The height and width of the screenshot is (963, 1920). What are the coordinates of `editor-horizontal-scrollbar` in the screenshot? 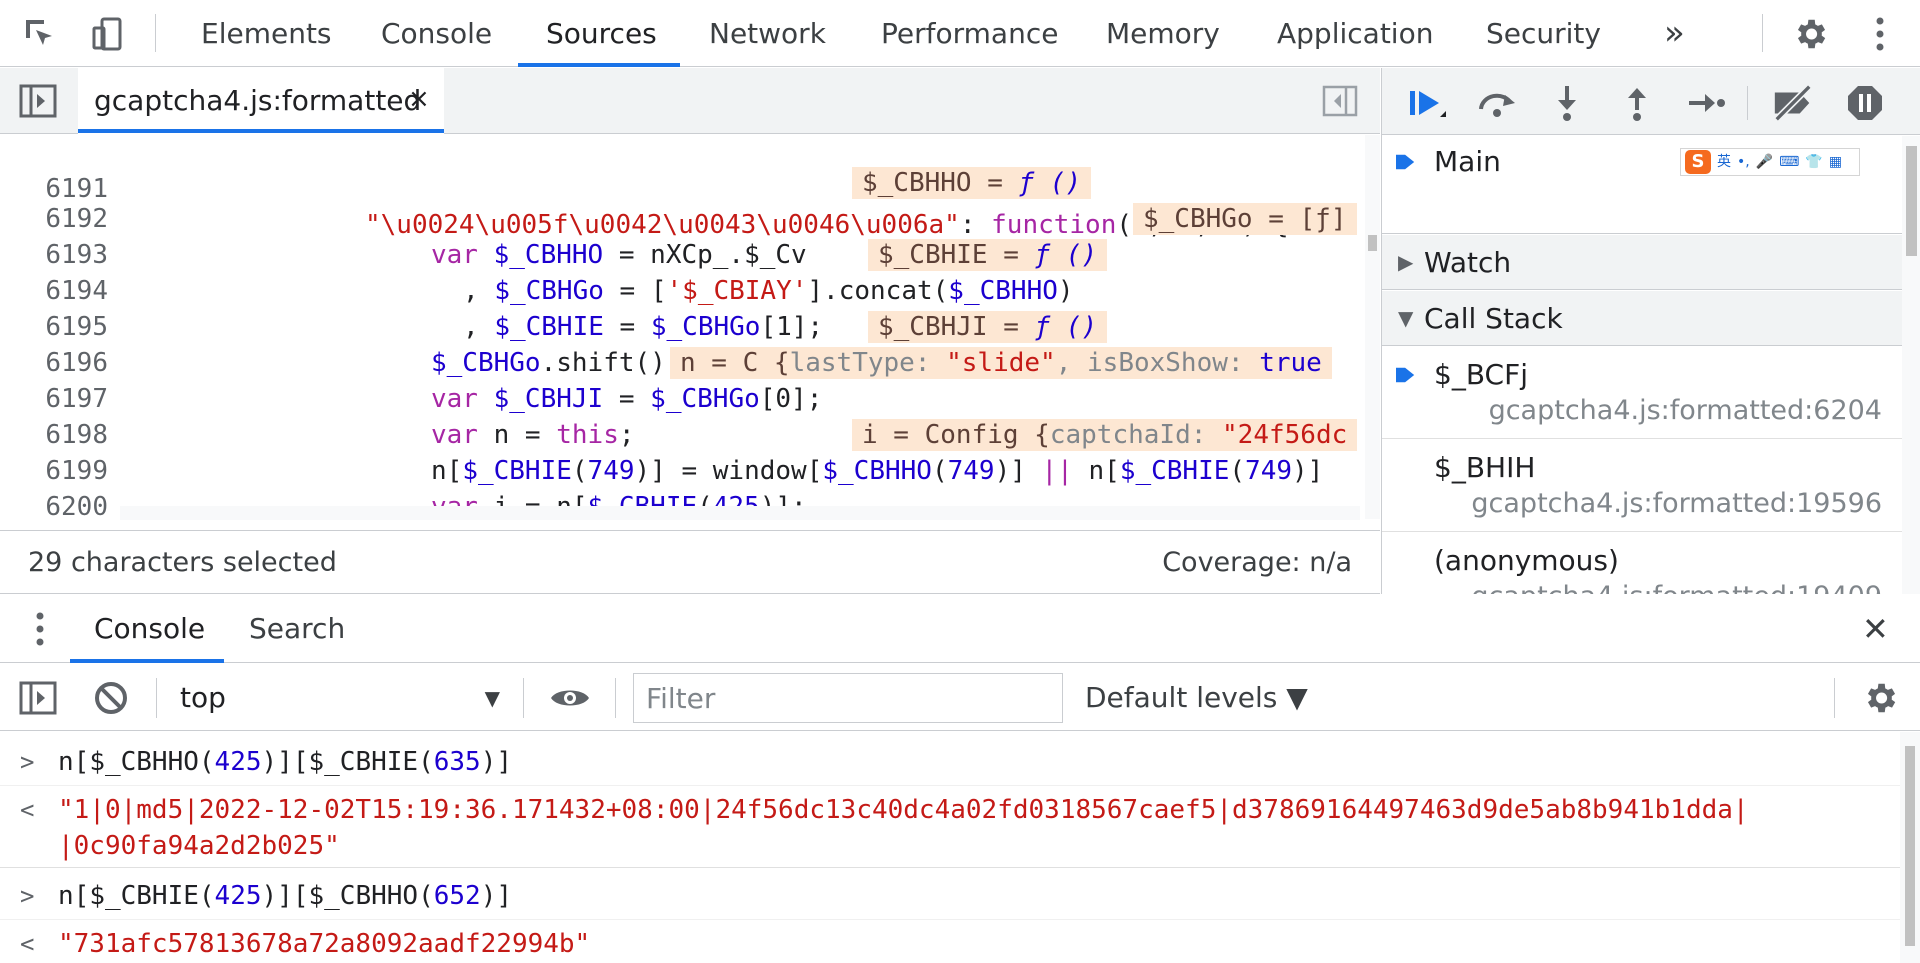 It's located at (740, 513).